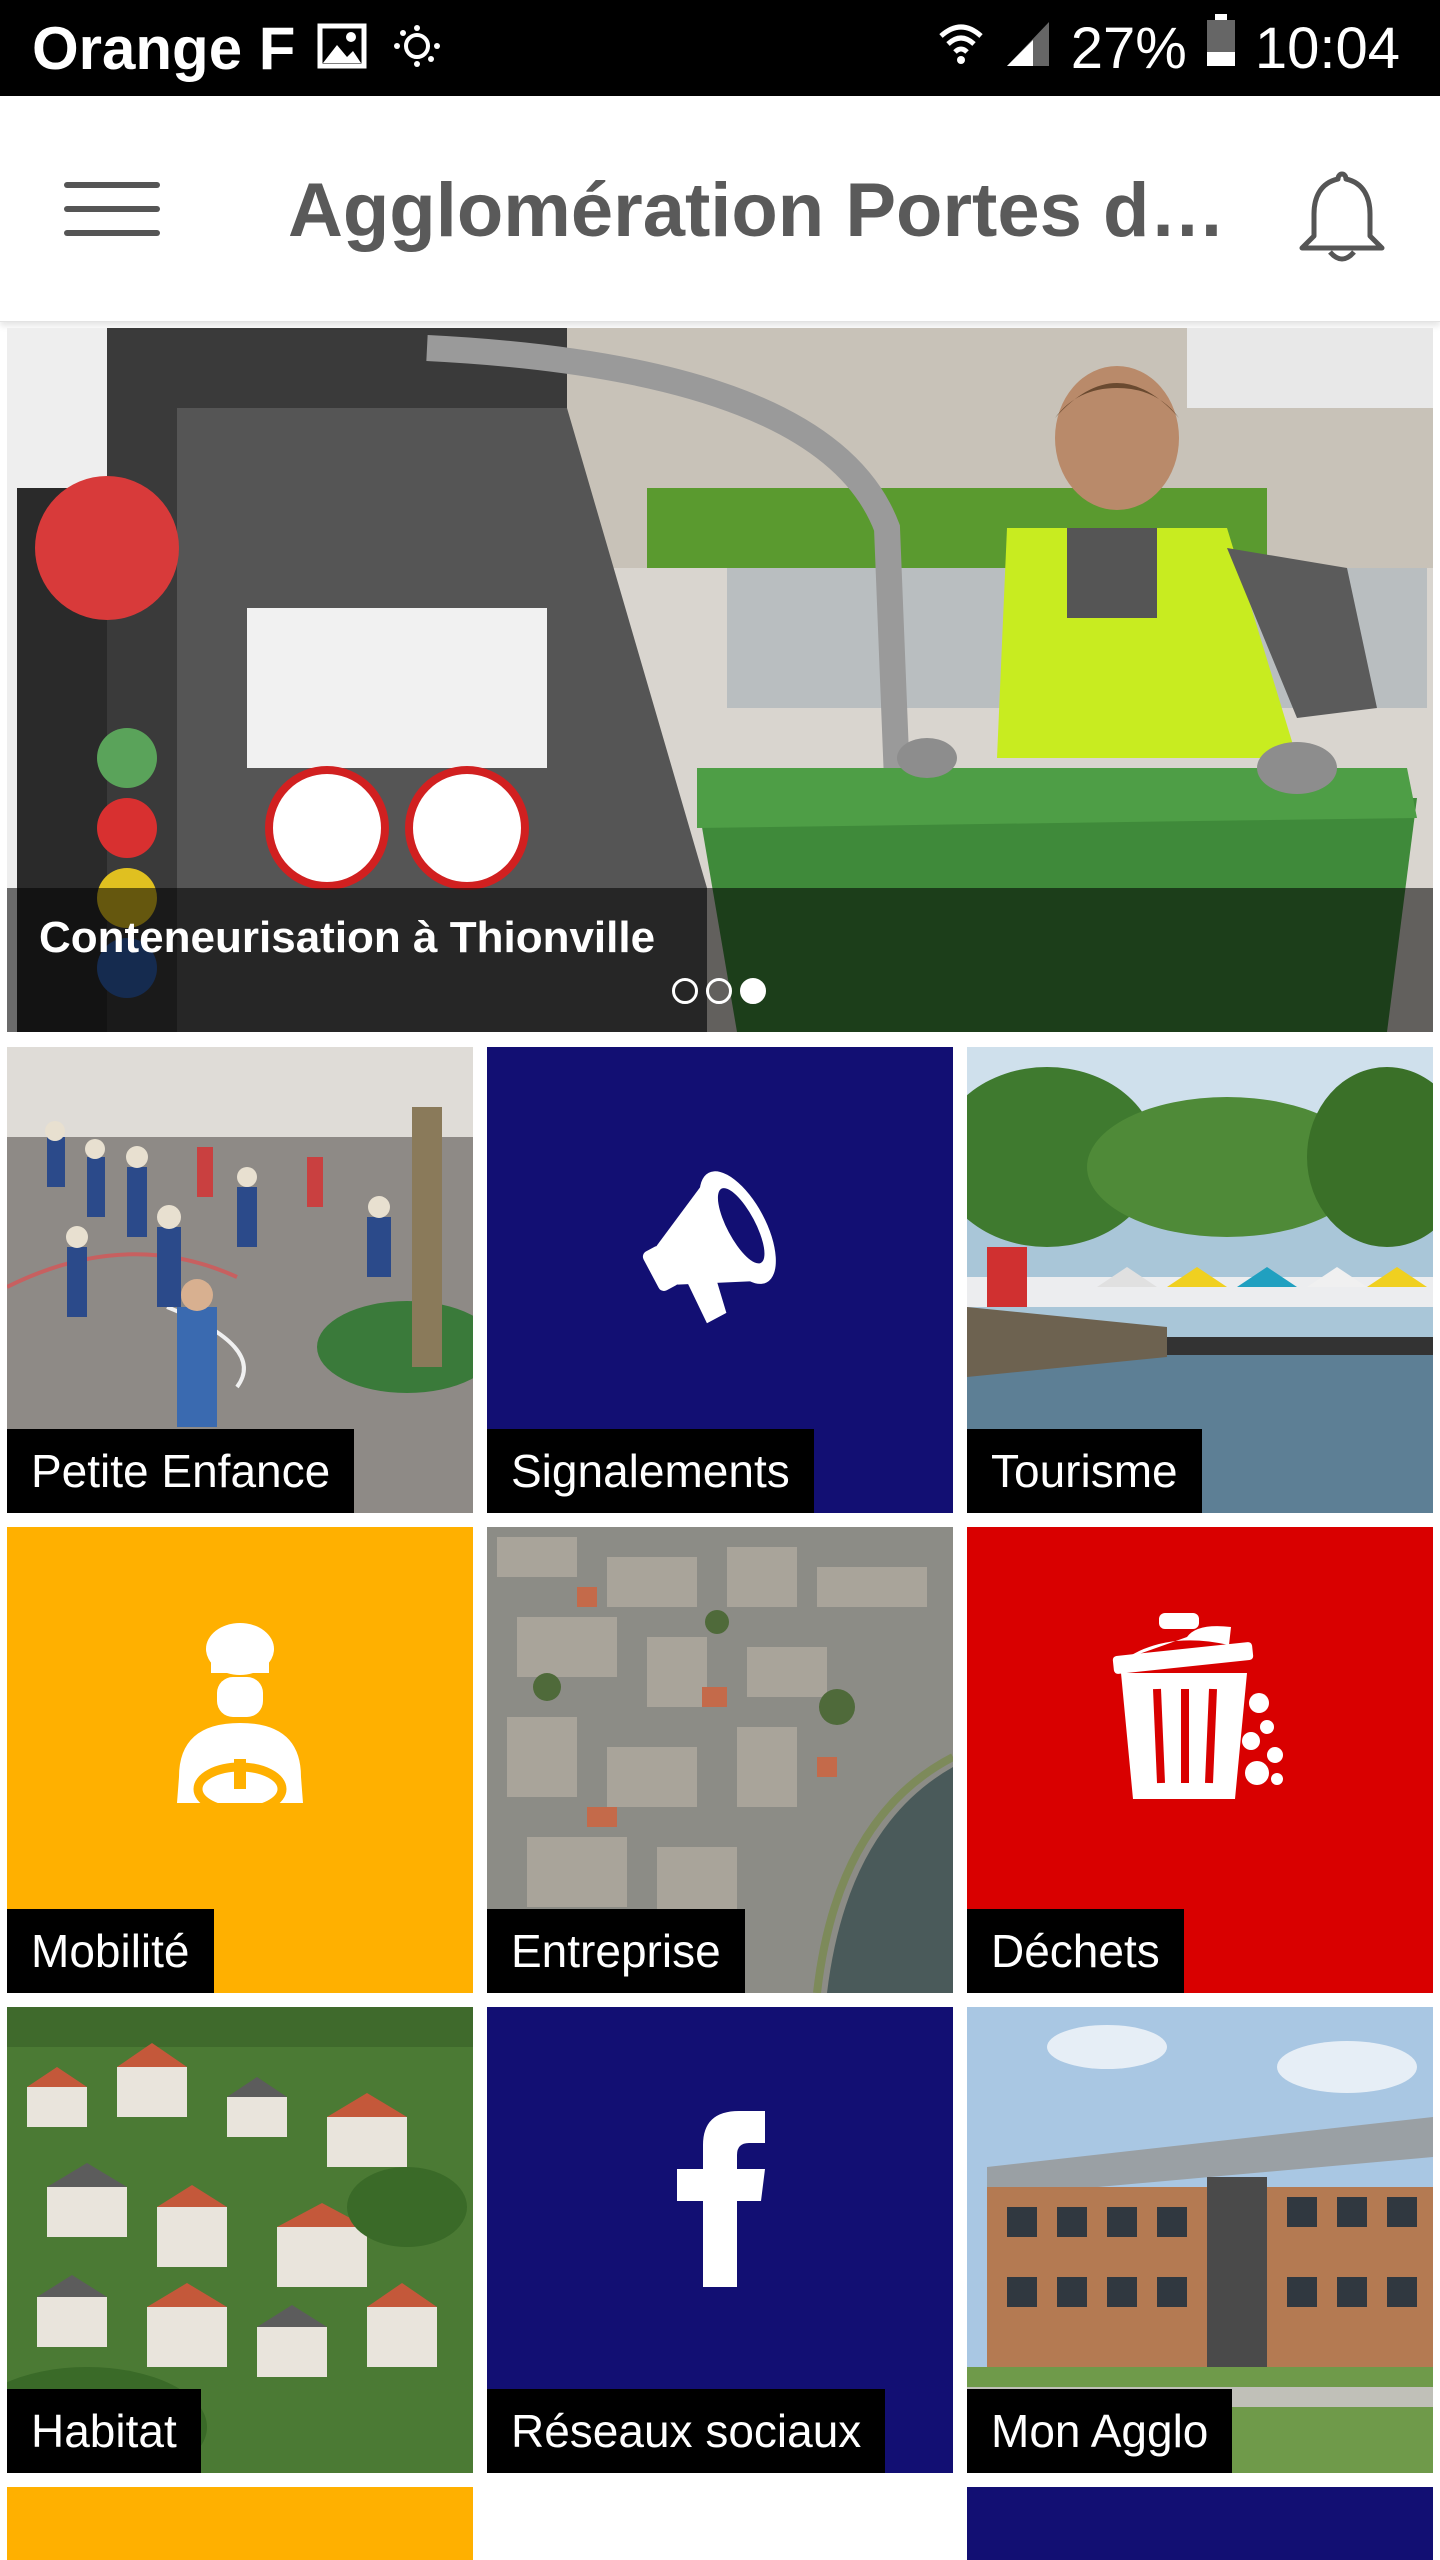  I want to click on tile-label: Réseaux sociaux, so click(686, 2431).